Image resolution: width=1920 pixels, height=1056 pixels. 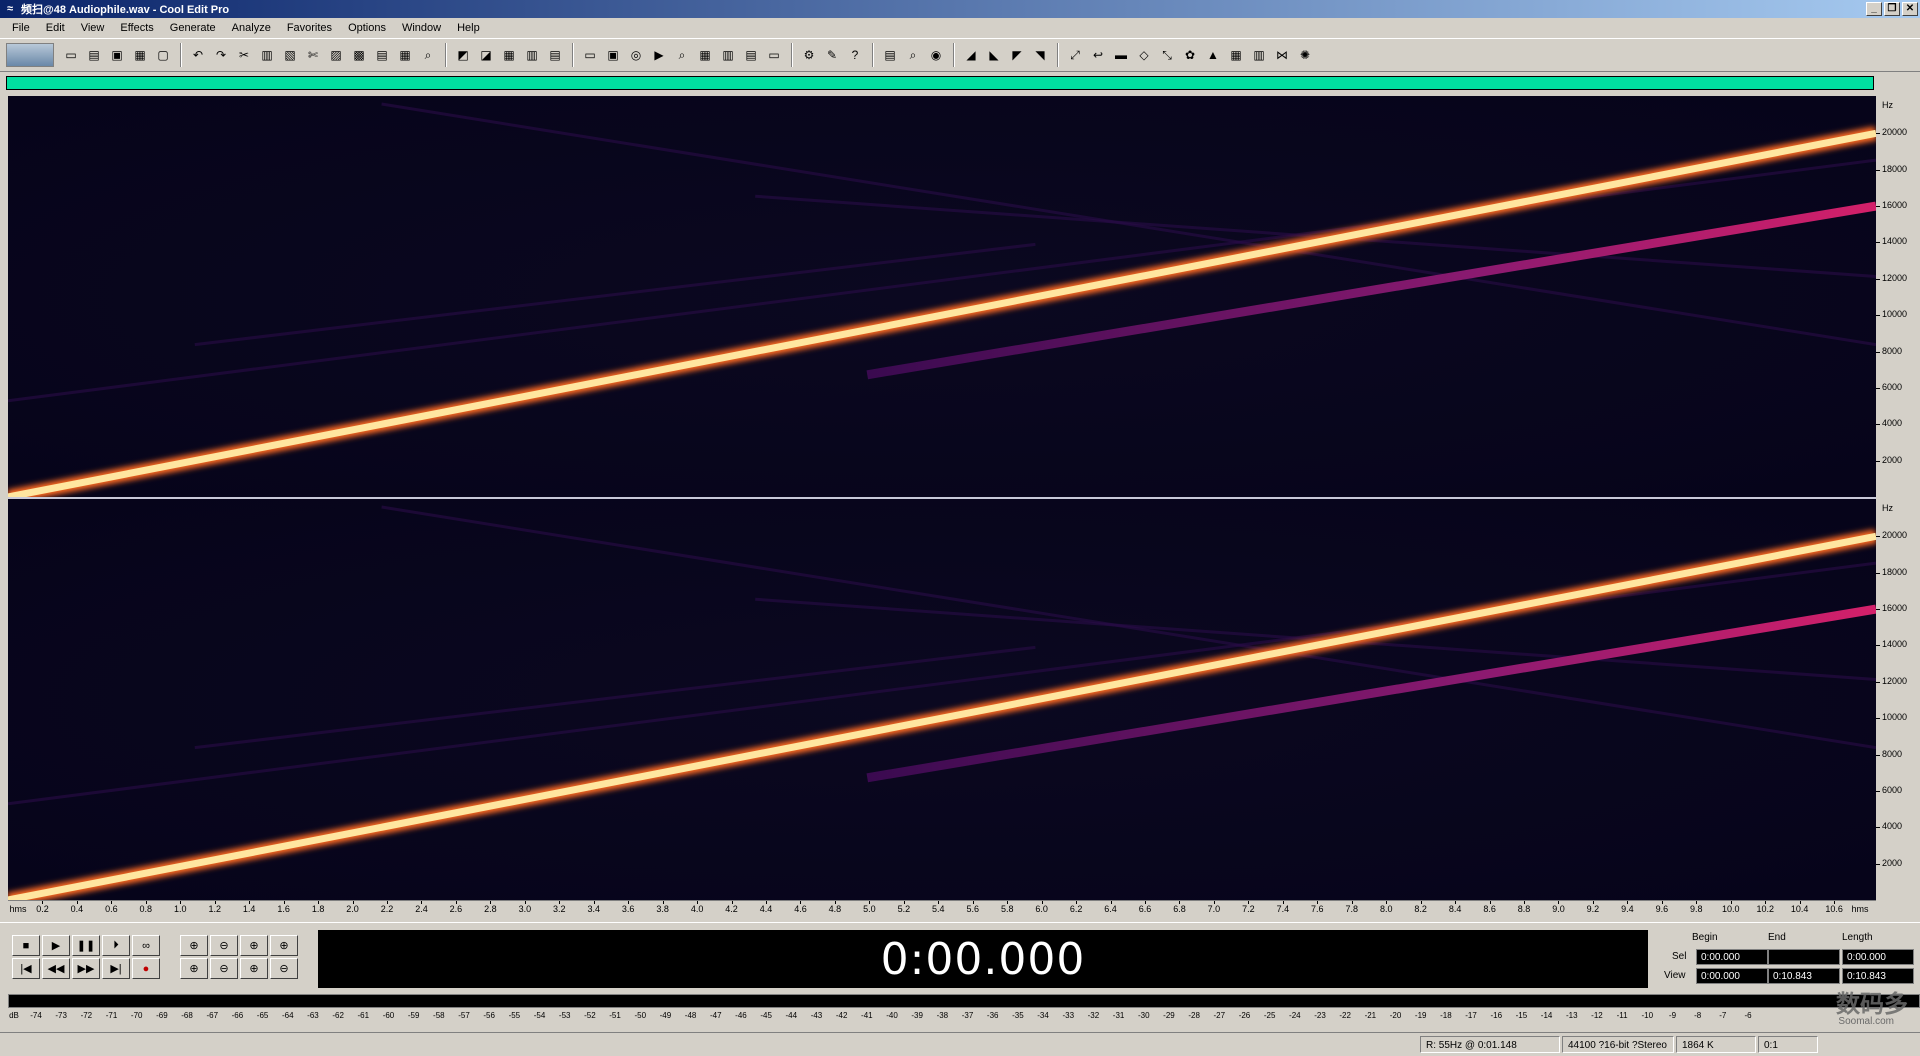 What do you see at coordinates (1236, 55) in the screenshot?
I see `equalizer-icon: ▦` at bounding box center [1236, 55].